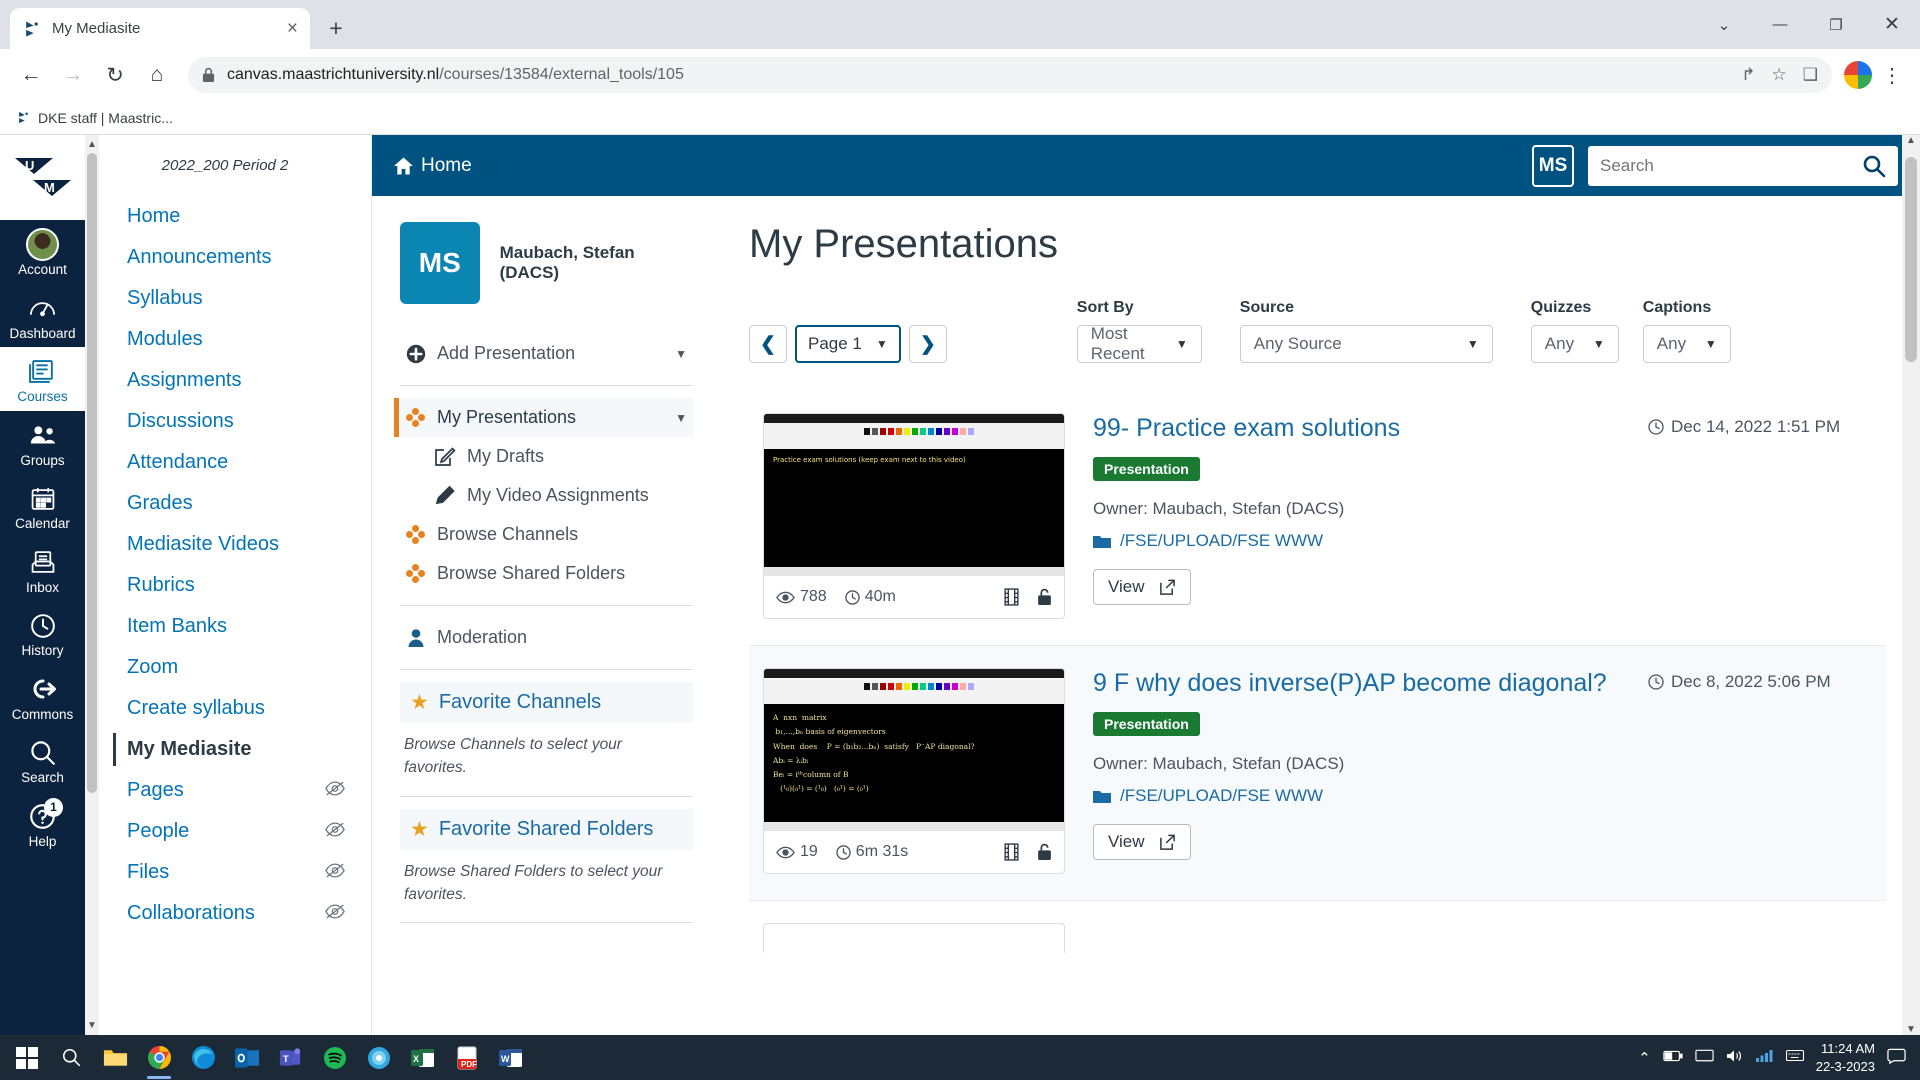 This screenshot has width=1920, height=1080. Describe the element at coordinates (336, 28) in the screenshot. I see `new-tab-button: +` at that location.